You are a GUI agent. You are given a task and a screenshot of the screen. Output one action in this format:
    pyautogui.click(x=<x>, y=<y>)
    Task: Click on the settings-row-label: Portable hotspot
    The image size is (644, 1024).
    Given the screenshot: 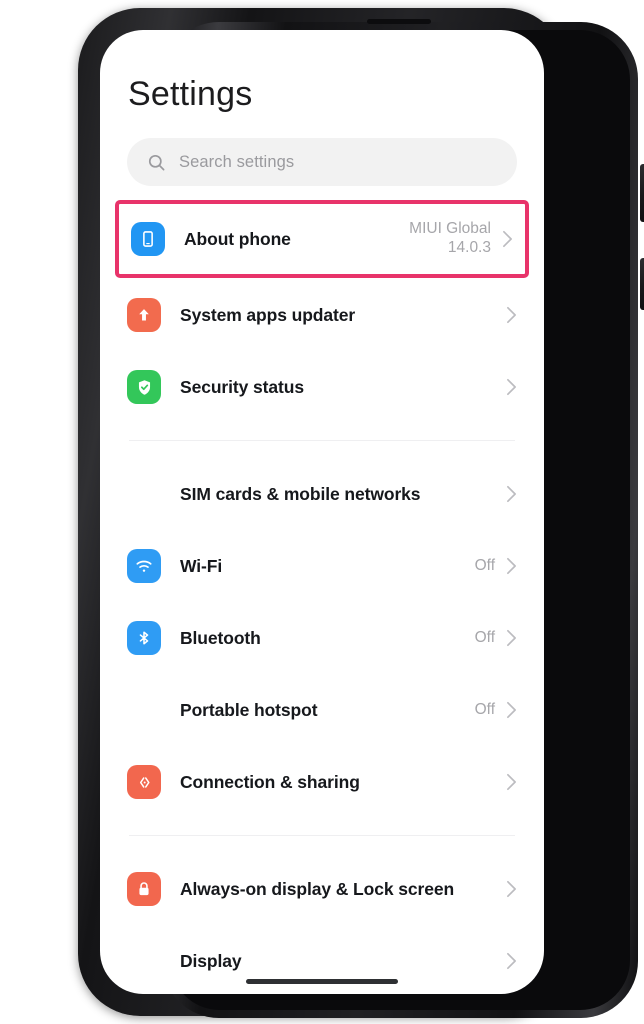 What is the action you would take?
    pyautogui.click(x=249, y=710)
    